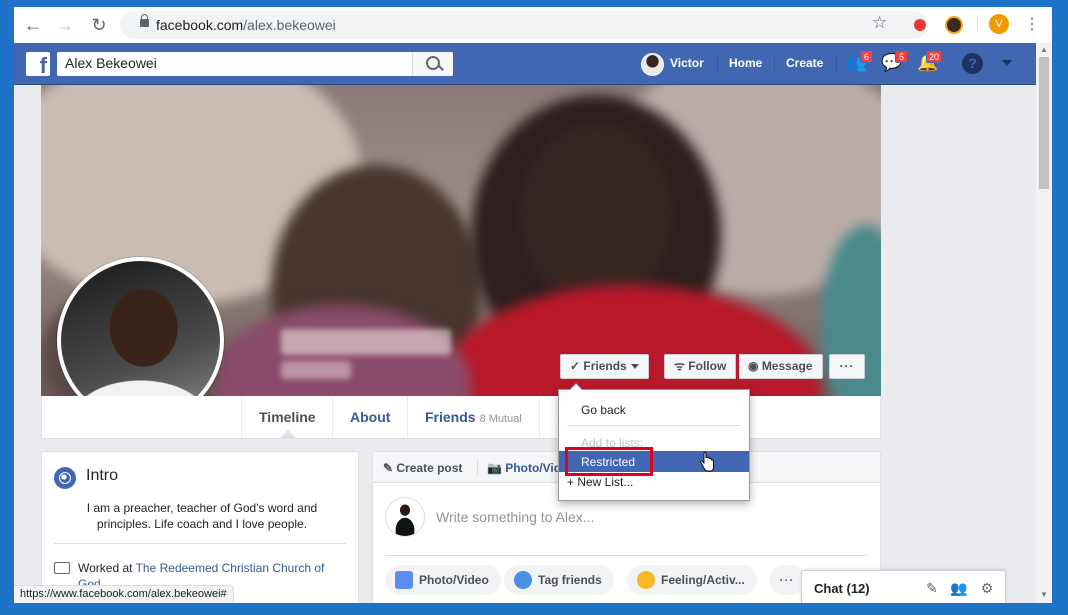  What do you see at coordinates (972, 63) in the screenshot?
I see `help-icon: ?` at bounding box center [972, 63].